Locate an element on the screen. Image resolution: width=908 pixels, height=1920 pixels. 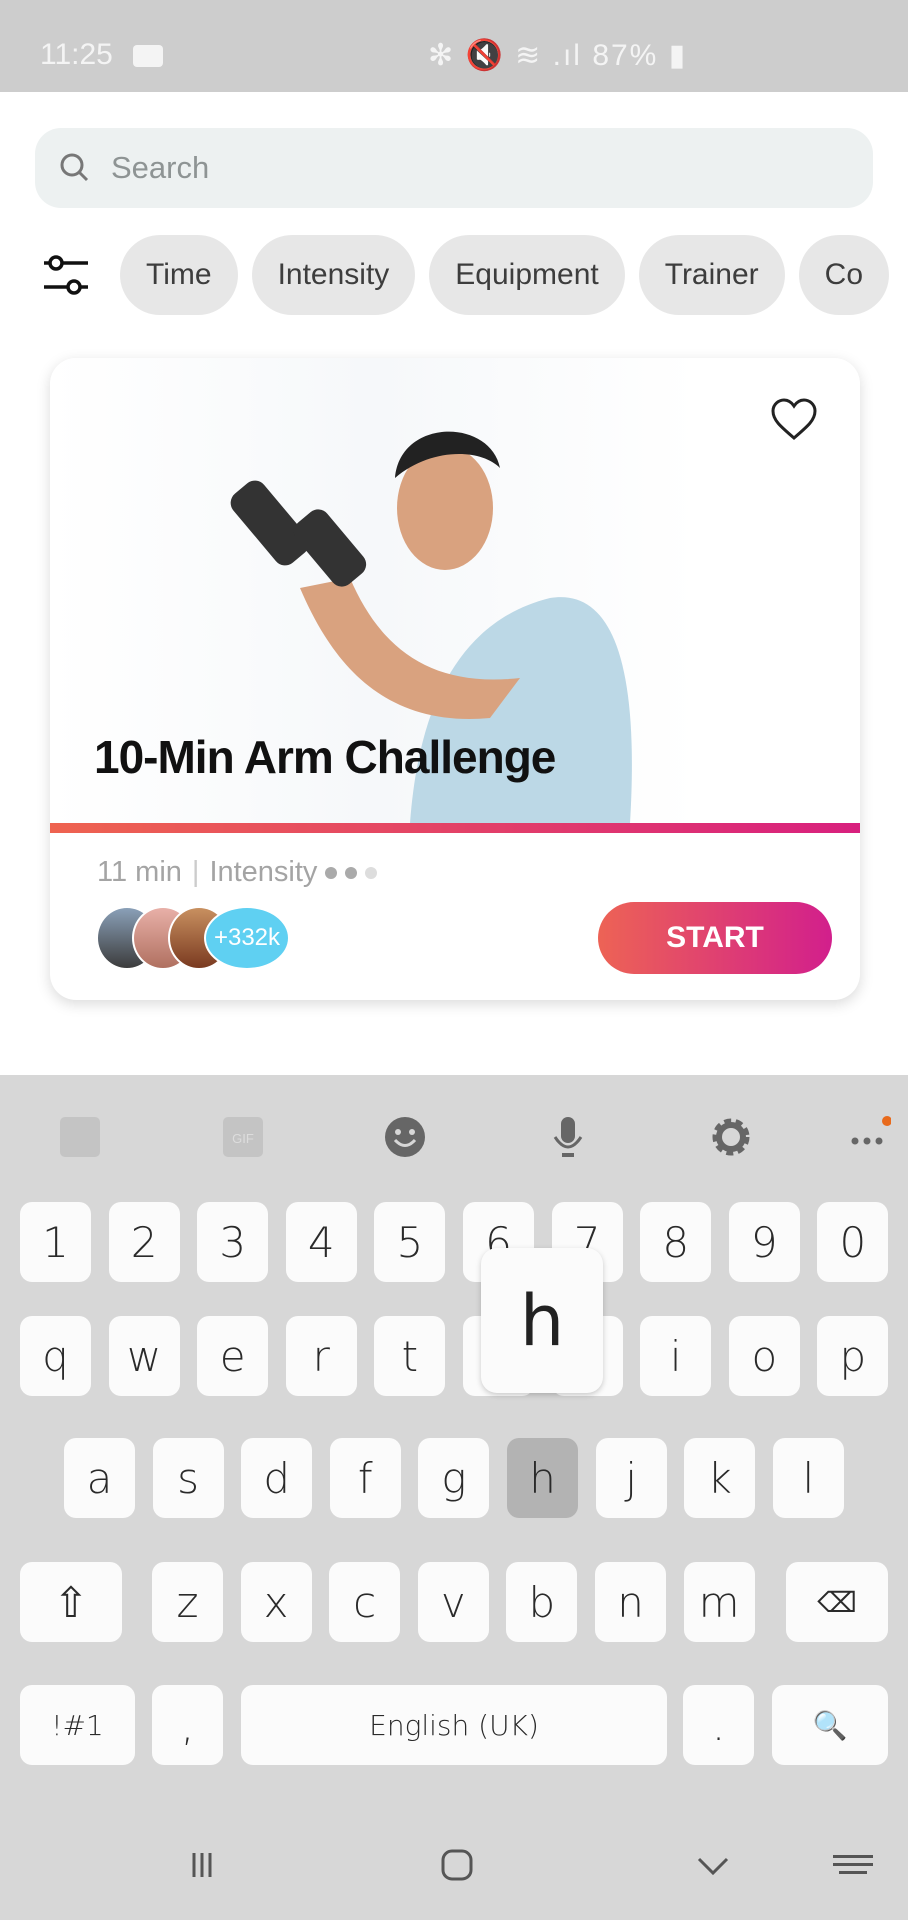
more-icon is located at coordinates (867, 1137).